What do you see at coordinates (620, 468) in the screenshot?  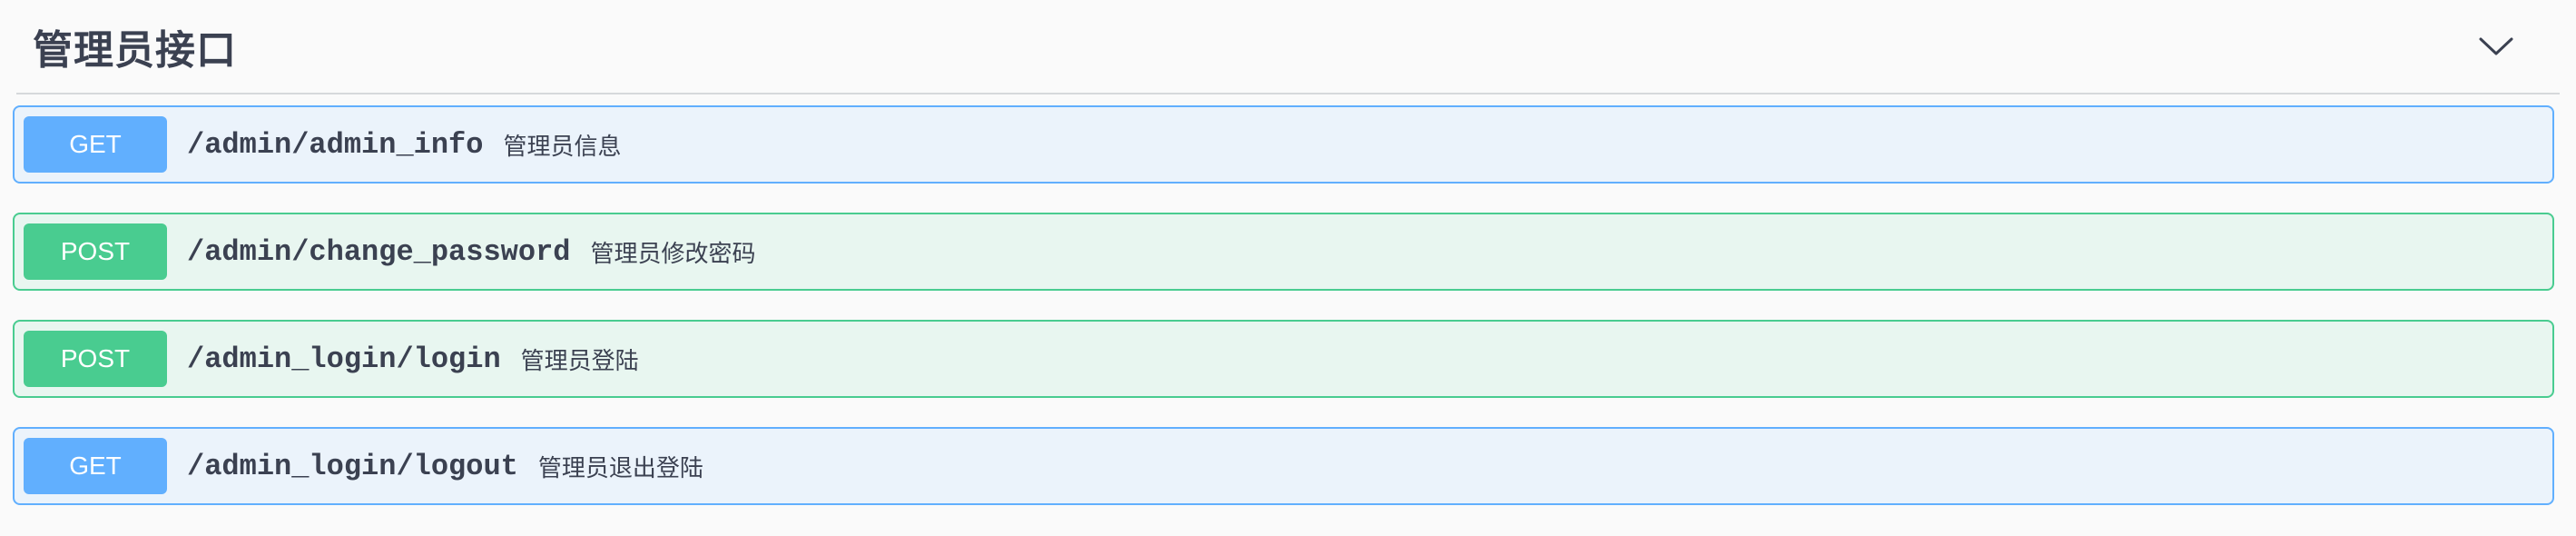 I see `operation-summary: 管理员退出登陆` at bounding box center [620, 468].